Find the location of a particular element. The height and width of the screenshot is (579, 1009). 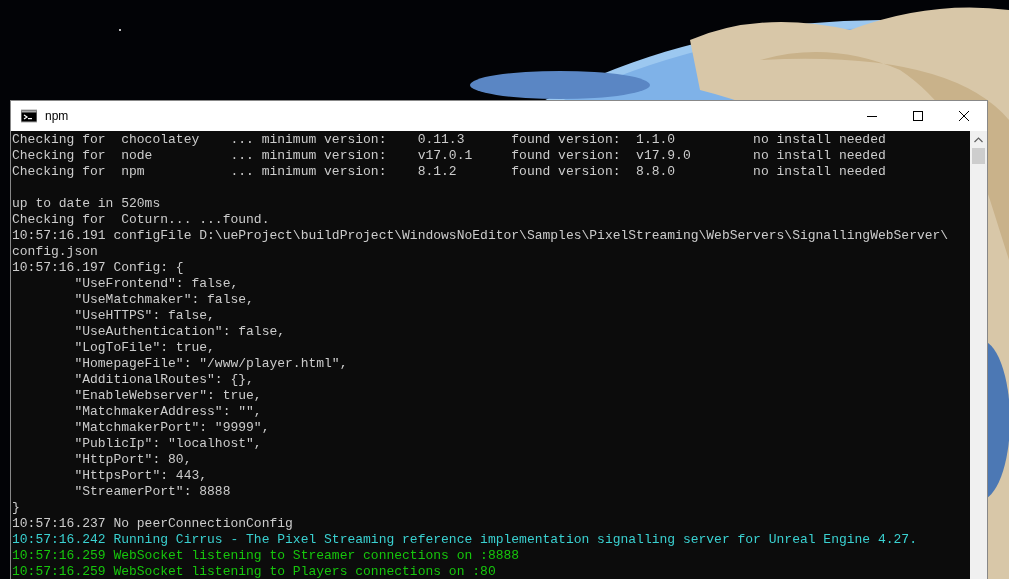

console-line: "HttpsPort": 443, is located at coordinates (140, 476).